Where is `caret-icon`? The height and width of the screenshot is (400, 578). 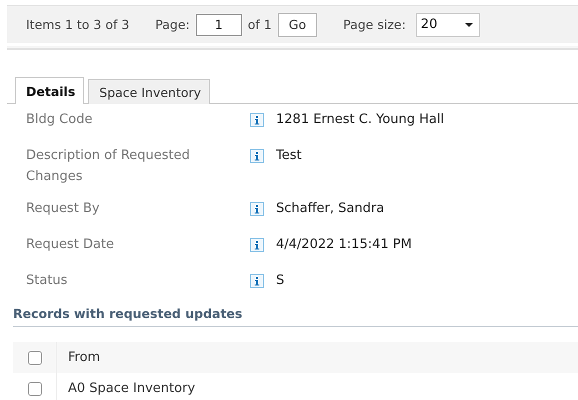 caret-icon is located at coordinates (468, 24).